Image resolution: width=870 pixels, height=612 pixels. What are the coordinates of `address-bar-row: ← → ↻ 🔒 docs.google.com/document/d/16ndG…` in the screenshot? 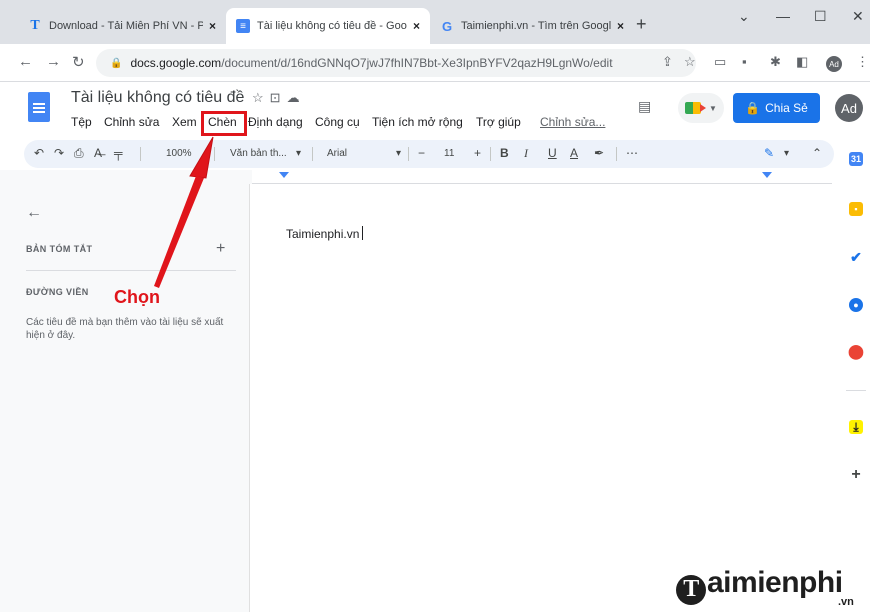 It's located at (435, 63).